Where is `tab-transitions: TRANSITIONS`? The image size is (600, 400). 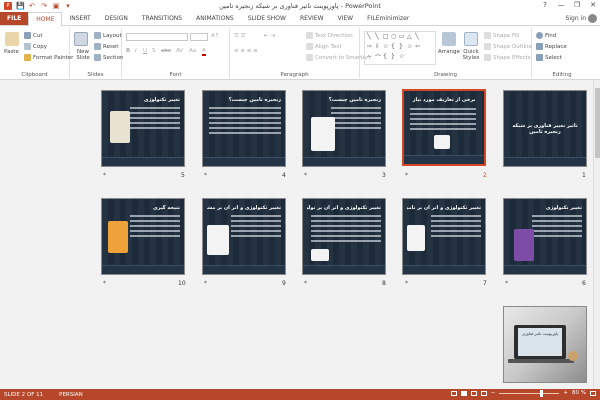
tab-transitions: TRANSITIONS is located at coordinates (162, 18).